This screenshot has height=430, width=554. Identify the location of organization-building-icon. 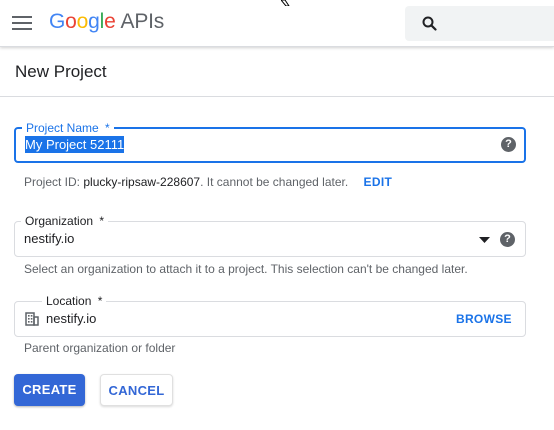
(32, 319).